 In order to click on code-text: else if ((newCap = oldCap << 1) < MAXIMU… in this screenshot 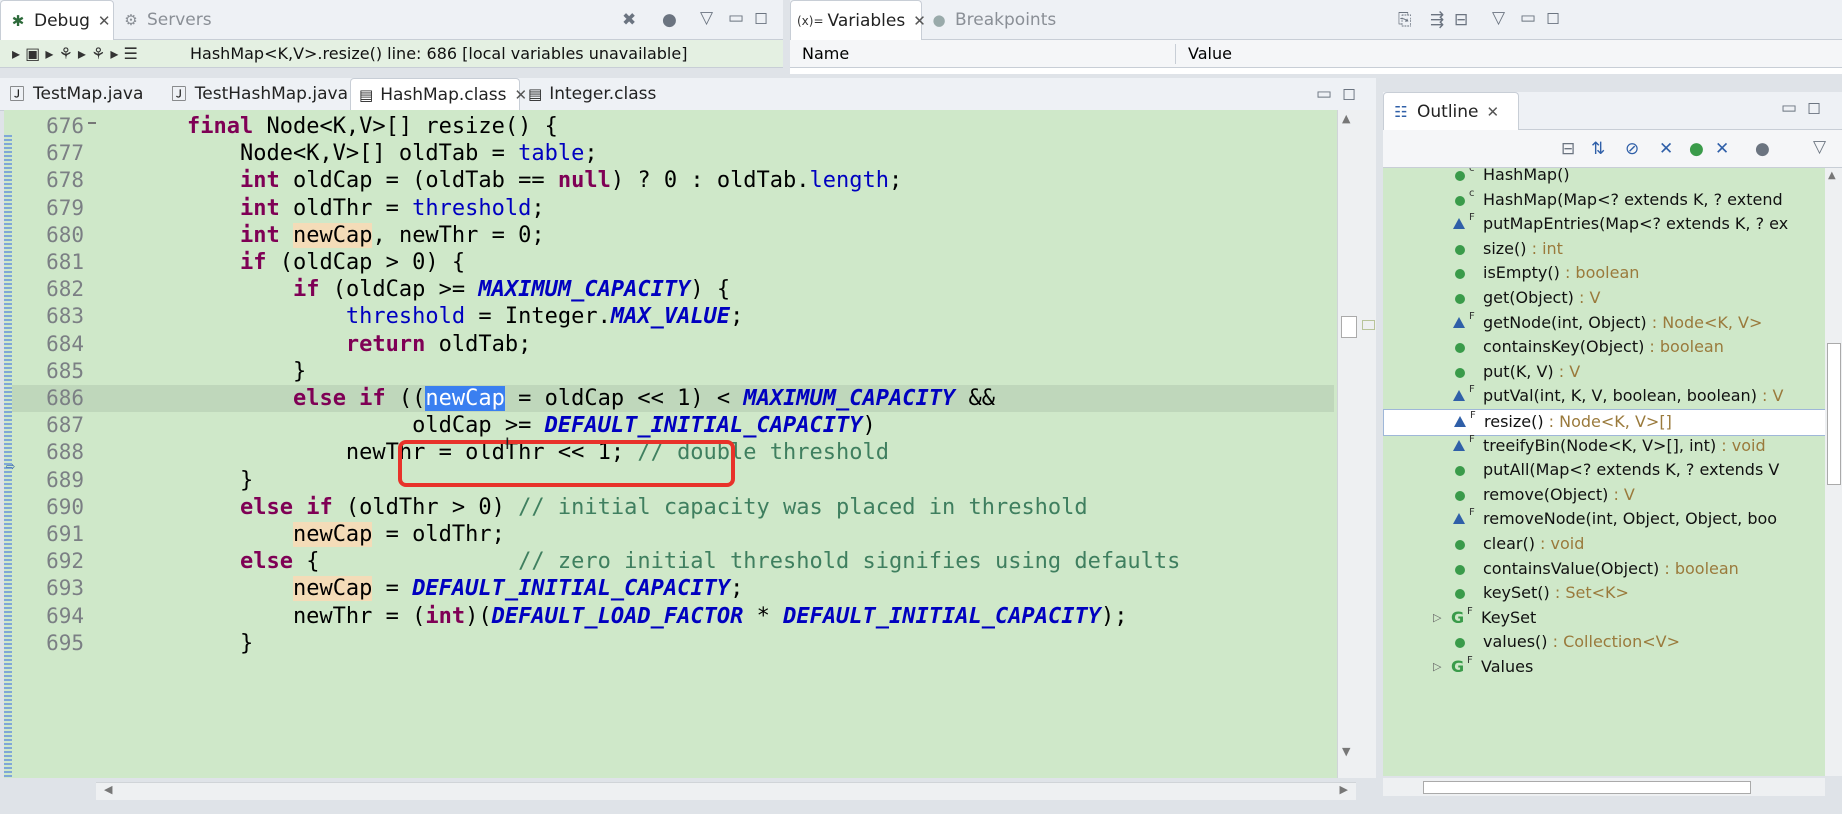, I will do `click(564, 398)`.